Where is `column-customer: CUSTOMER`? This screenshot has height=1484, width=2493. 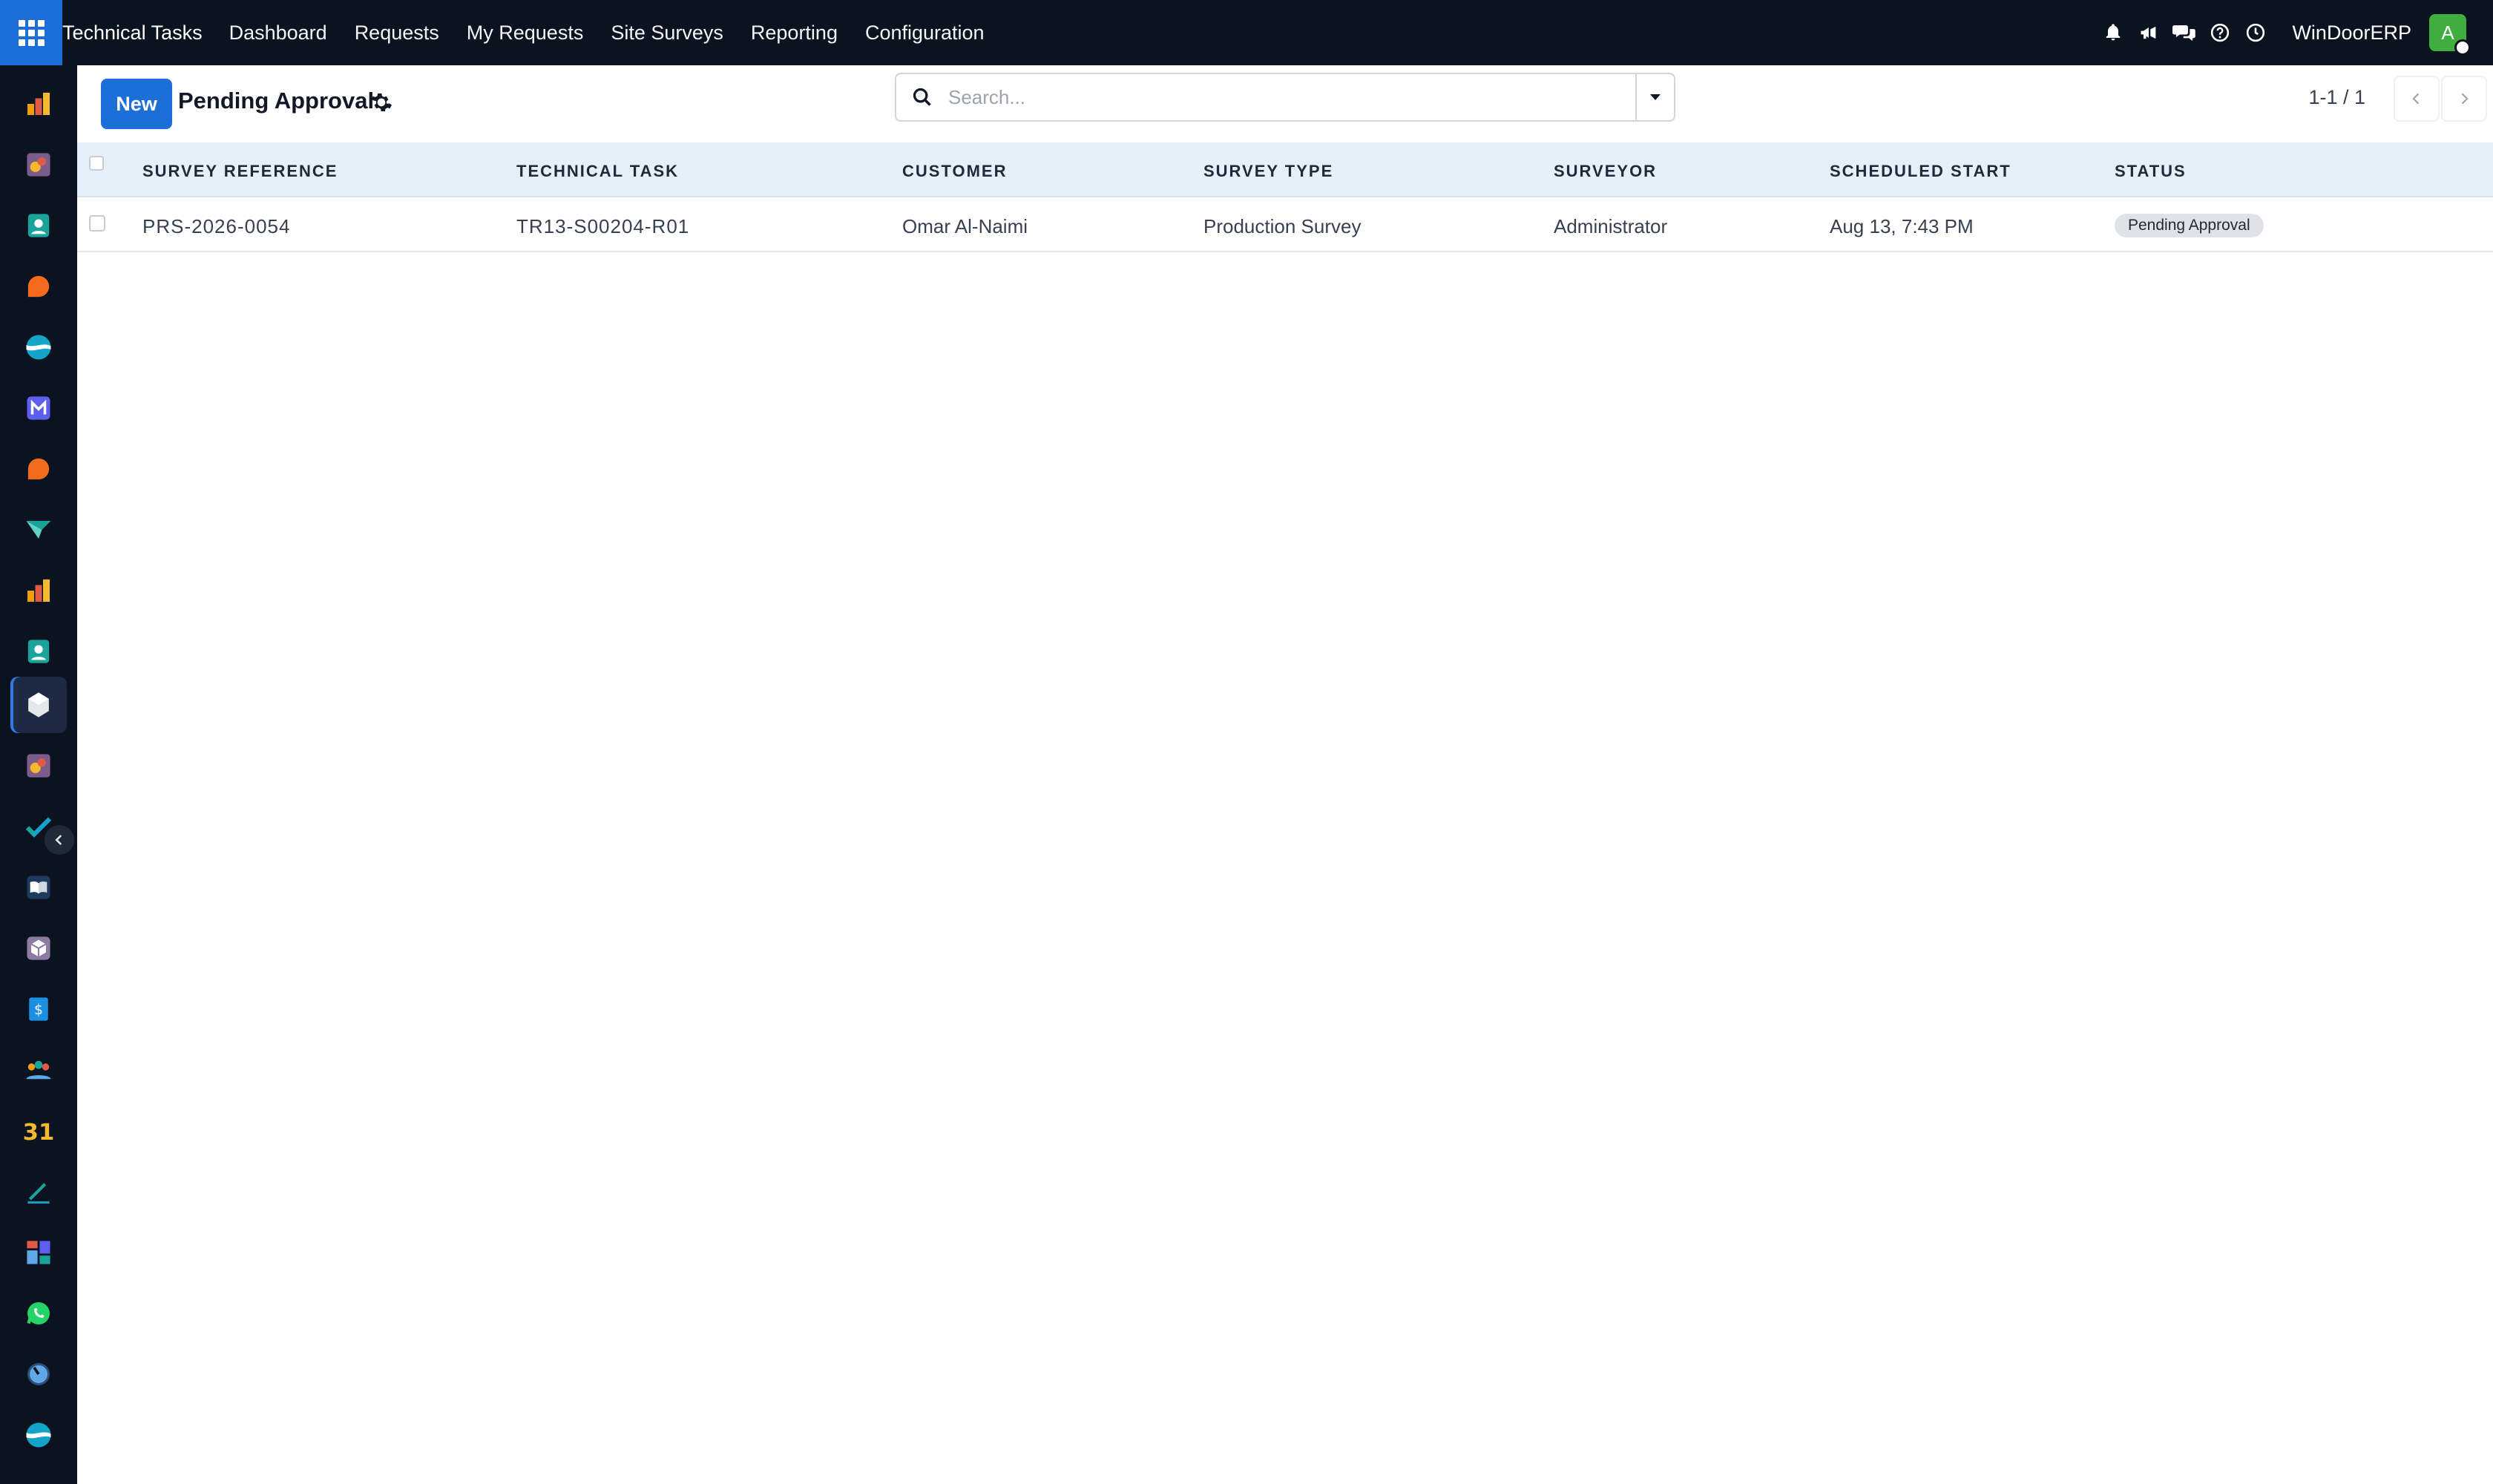 column-customer: CUSTOMER is located at coordinates (955, 171).